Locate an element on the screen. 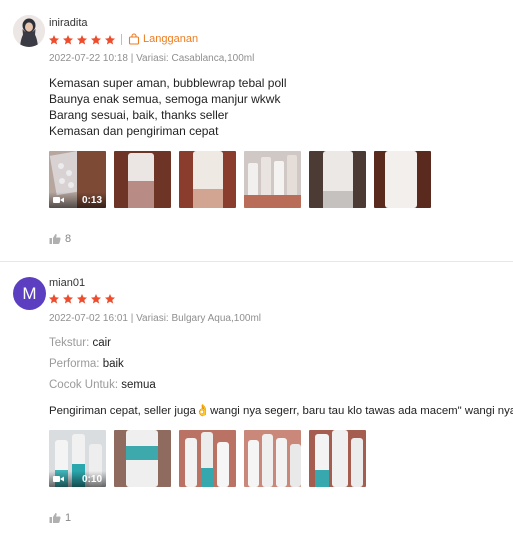  review-video-thumbnail: 0:13 is located at coordinates (77, 179).